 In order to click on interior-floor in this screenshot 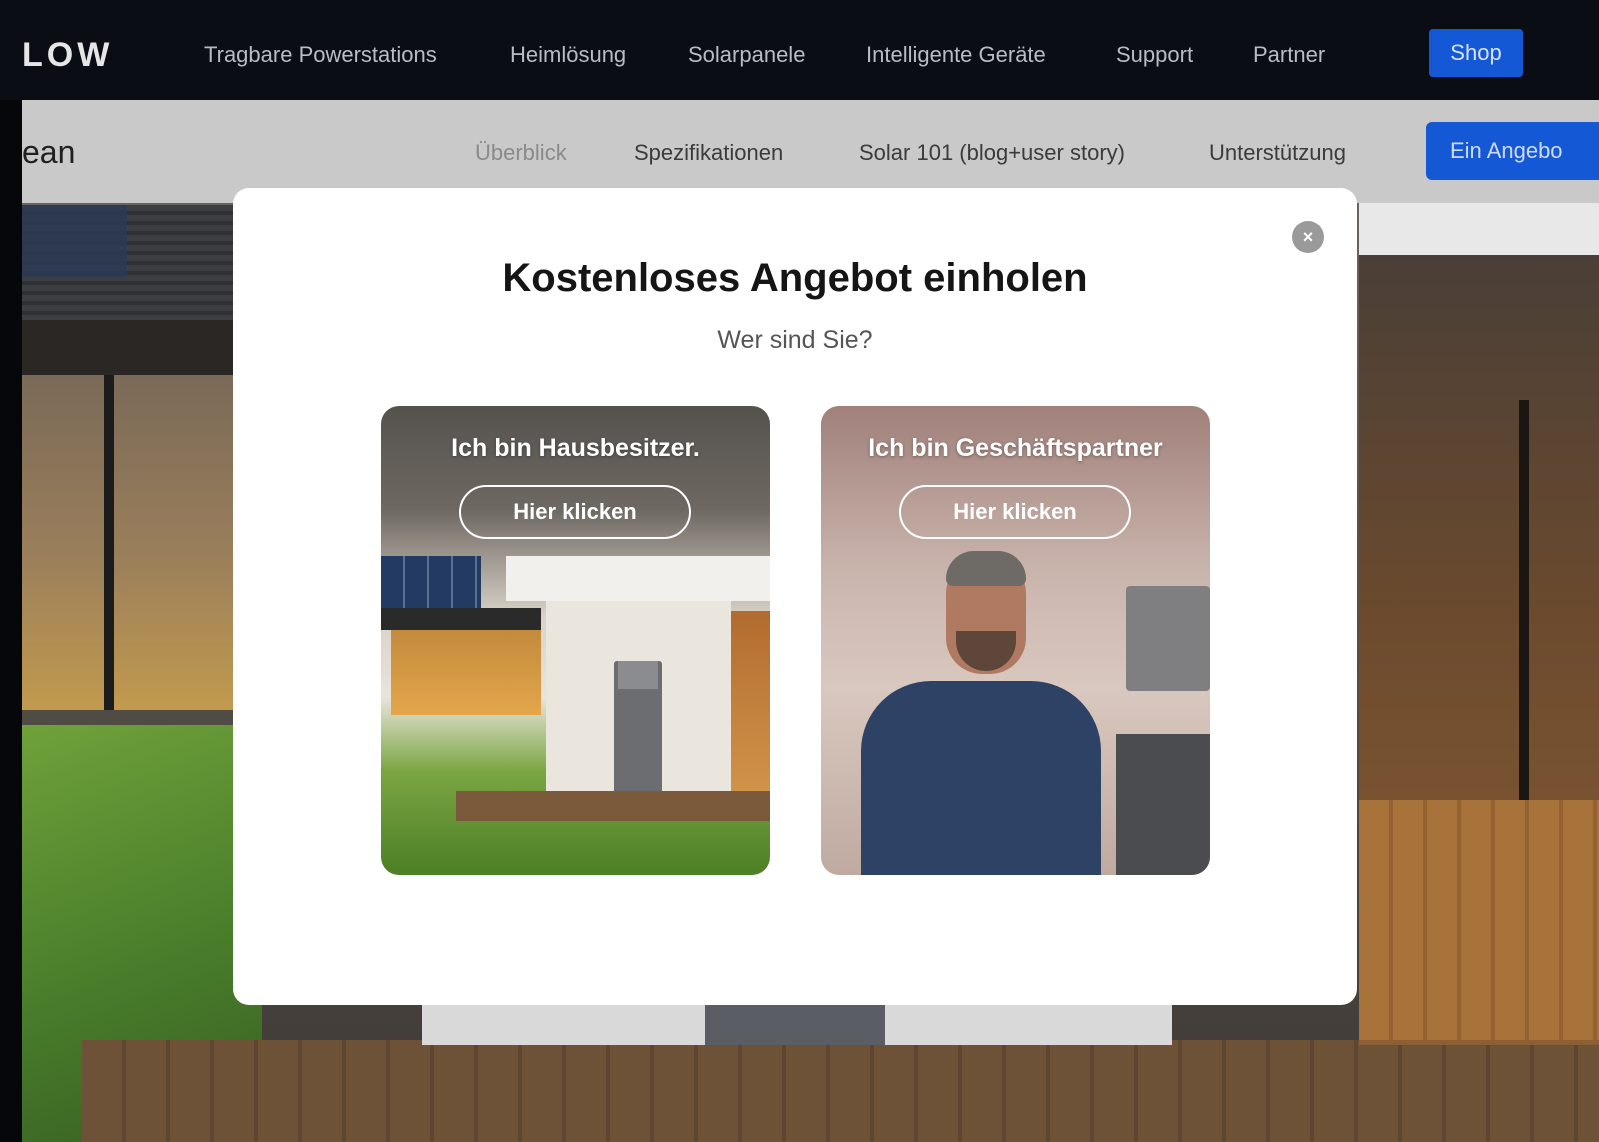, I will do `click(1479, 920)`.